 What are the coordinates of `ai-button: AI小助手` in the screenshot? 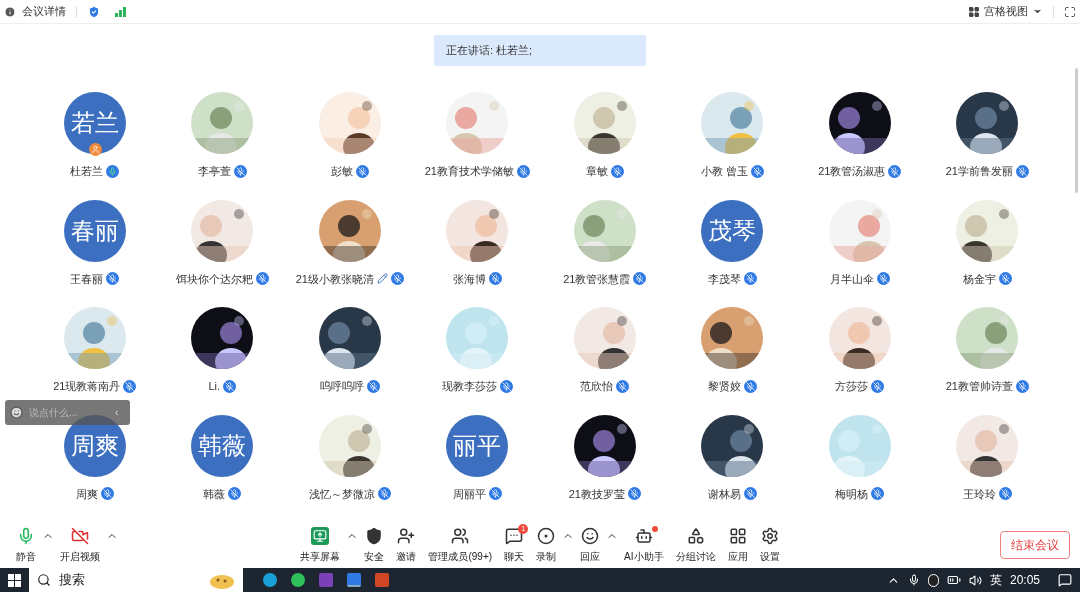 It's located at (644, 545).